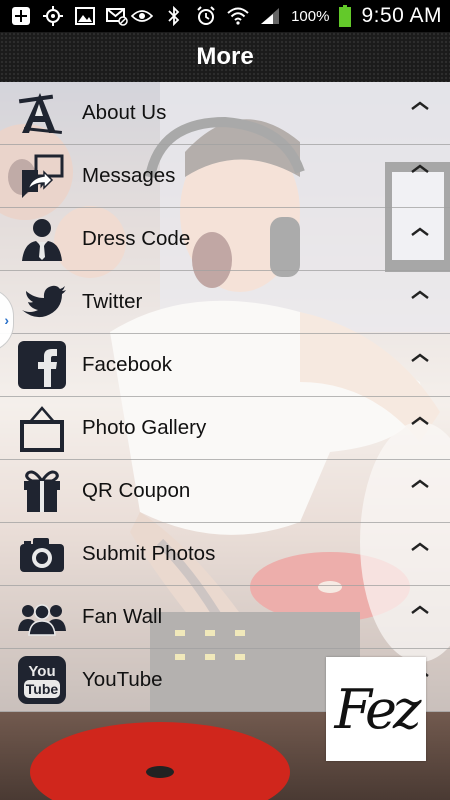 The width and height of the screenshot is (450, 800). What do you see at coordinates (6, 320) in the screenshot?
I see `chevron-right-icon: ›` at bounding box center [6, 320].